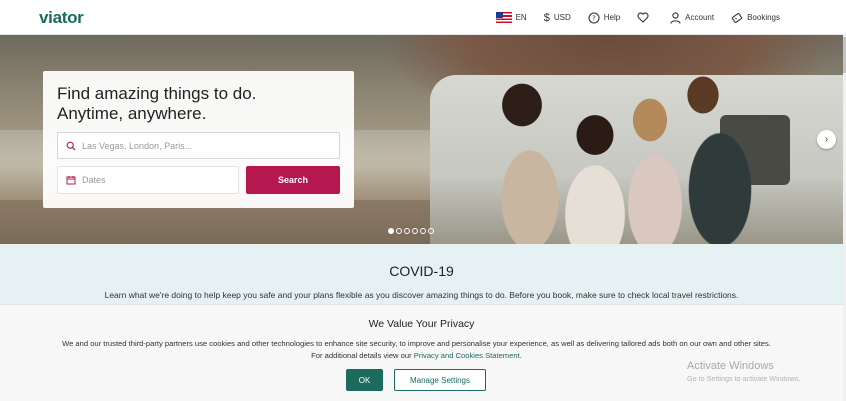 The height and width of the screenshot is (401, 846). Describe the element at coordinates (72, 180) in the screenshot. I see `calendar-icon` at that location.